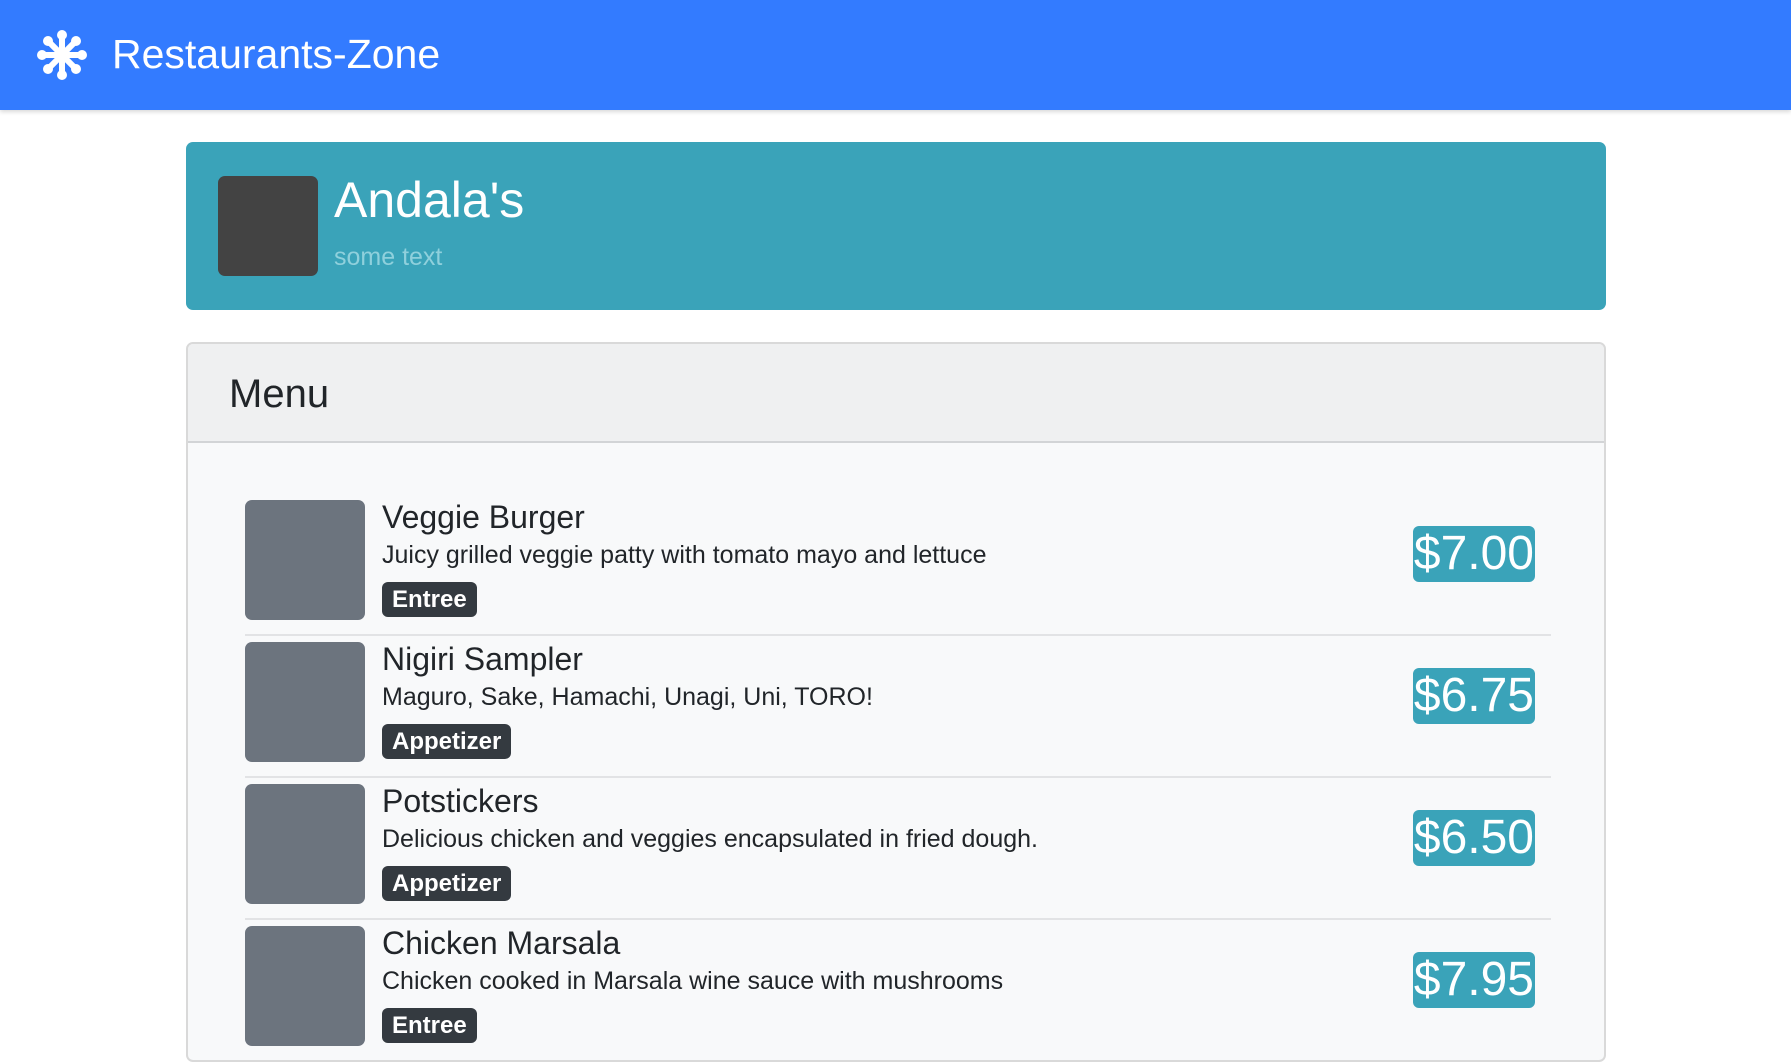 This screenshot has height=1062, width=1791. Describe the element at coordinates (1473, 696) in the screenshot. I see `menu-item-price-badge: $6.75` at that location.